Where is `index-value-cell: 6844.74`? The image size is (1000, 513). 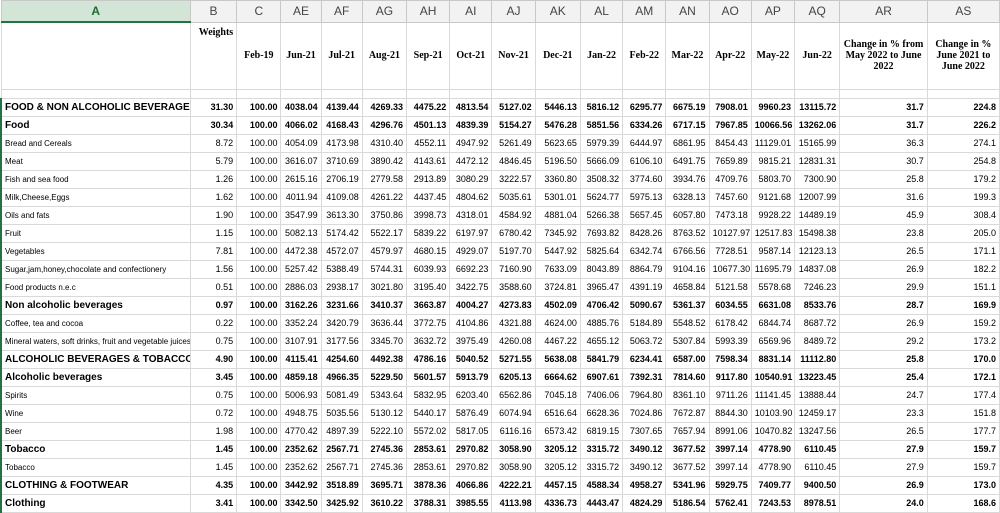 index-value-cell: 6844.74 is located at coordinates (773, 323).